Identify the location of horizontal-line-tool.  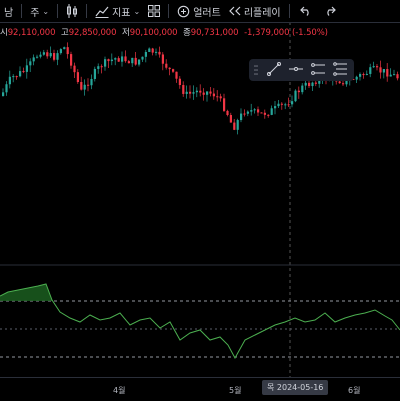
(296, 70).